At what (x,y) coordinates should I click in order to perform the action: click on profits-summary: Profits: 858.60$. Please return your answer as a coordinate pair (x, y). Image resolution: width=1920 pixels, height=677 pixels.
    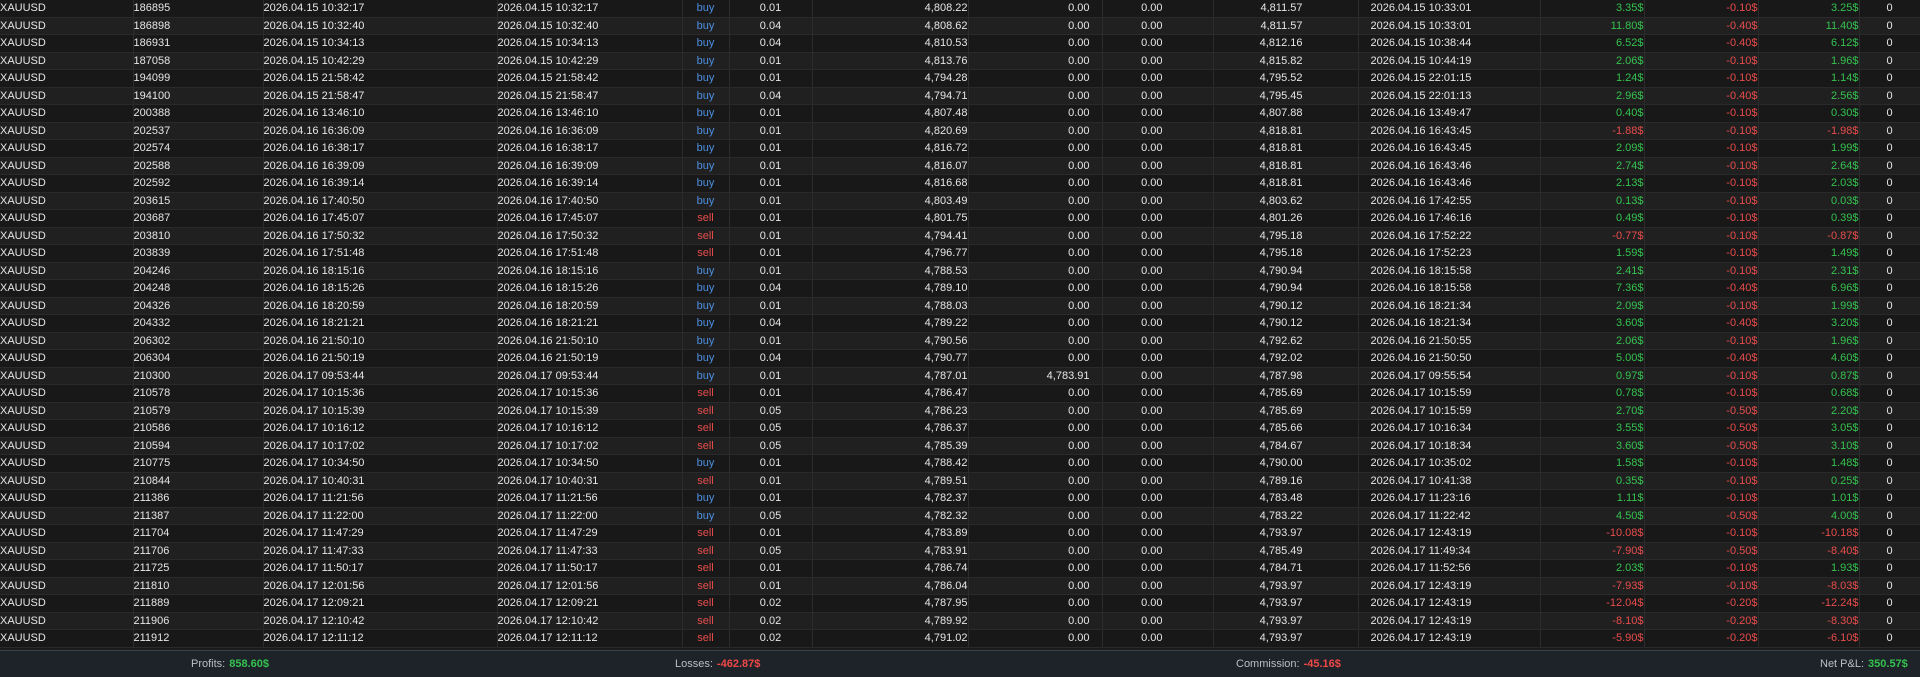
    Looking at the image, I should click on (230, 664).